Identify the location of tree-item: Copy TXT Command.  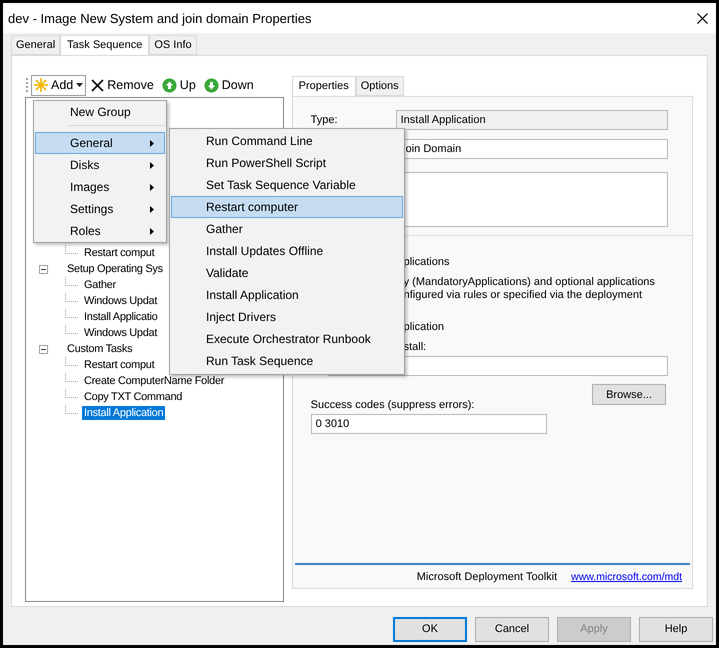
(133, 397).